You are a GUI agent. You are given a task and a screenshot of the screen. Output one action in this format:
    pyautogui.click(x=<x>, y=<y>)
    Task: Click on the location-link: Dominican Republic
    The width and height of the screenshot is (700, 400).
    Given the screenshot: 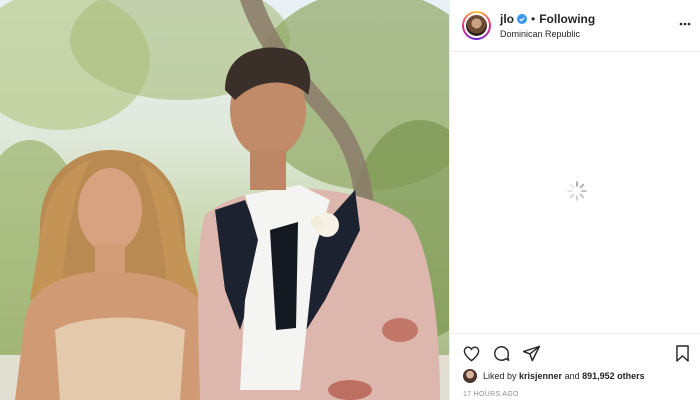 What is the action you would take?
    pyautogui.click(x=540, y=34)
    